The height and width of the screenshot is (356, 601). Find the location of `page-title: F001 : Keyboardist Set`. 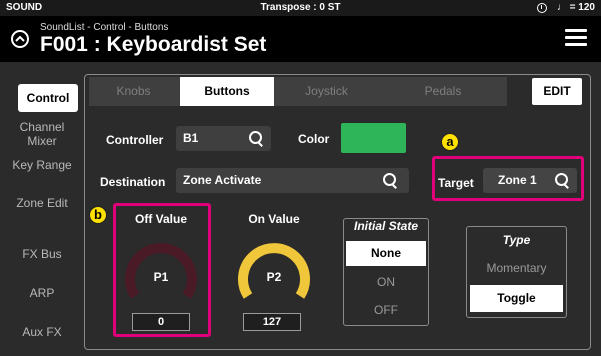

page-title: F001 : Keyboardist Set is located at coordinates (153, 44).